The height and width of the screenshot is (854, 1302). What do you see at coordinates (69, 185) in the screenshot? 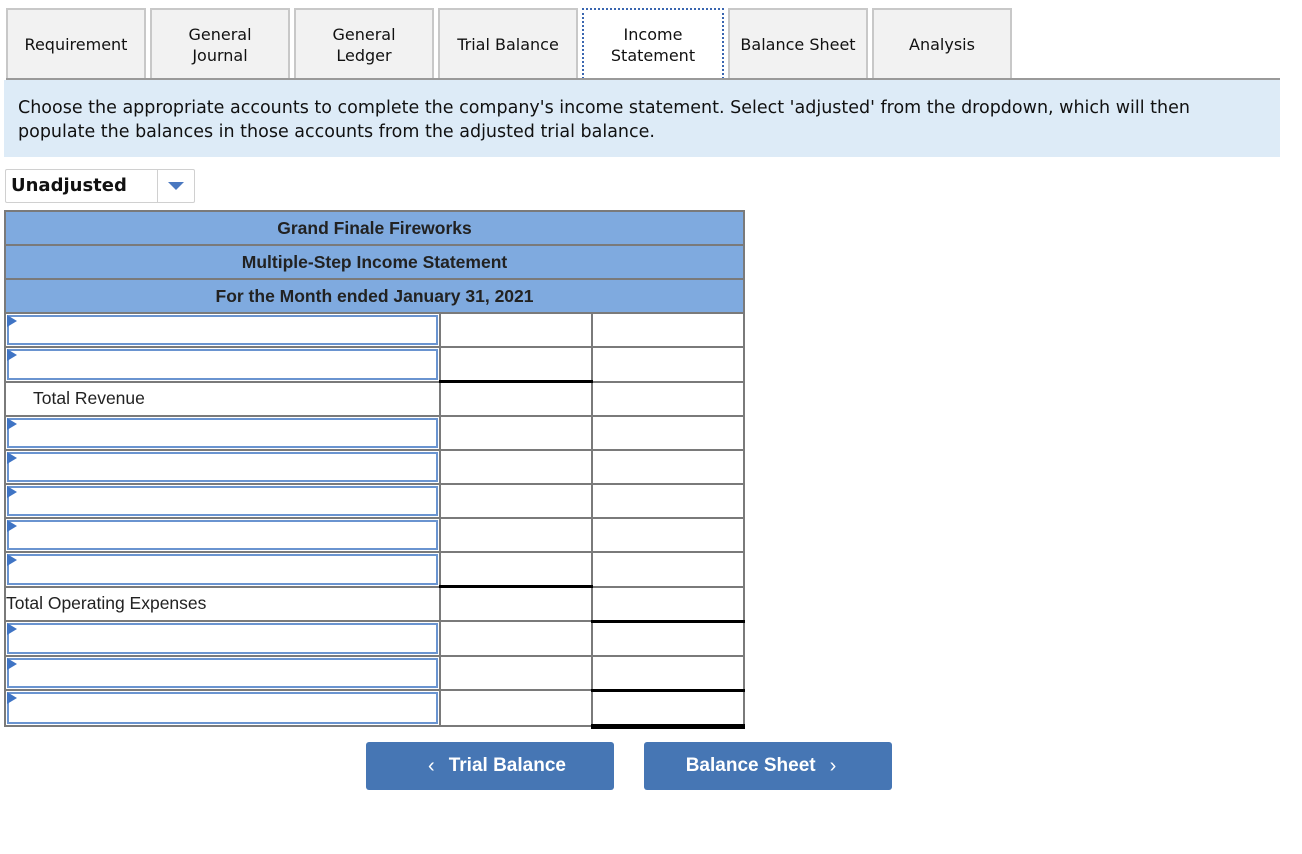
I see `dropdown-value: Unadjusted` at bounding box center [69, 185].